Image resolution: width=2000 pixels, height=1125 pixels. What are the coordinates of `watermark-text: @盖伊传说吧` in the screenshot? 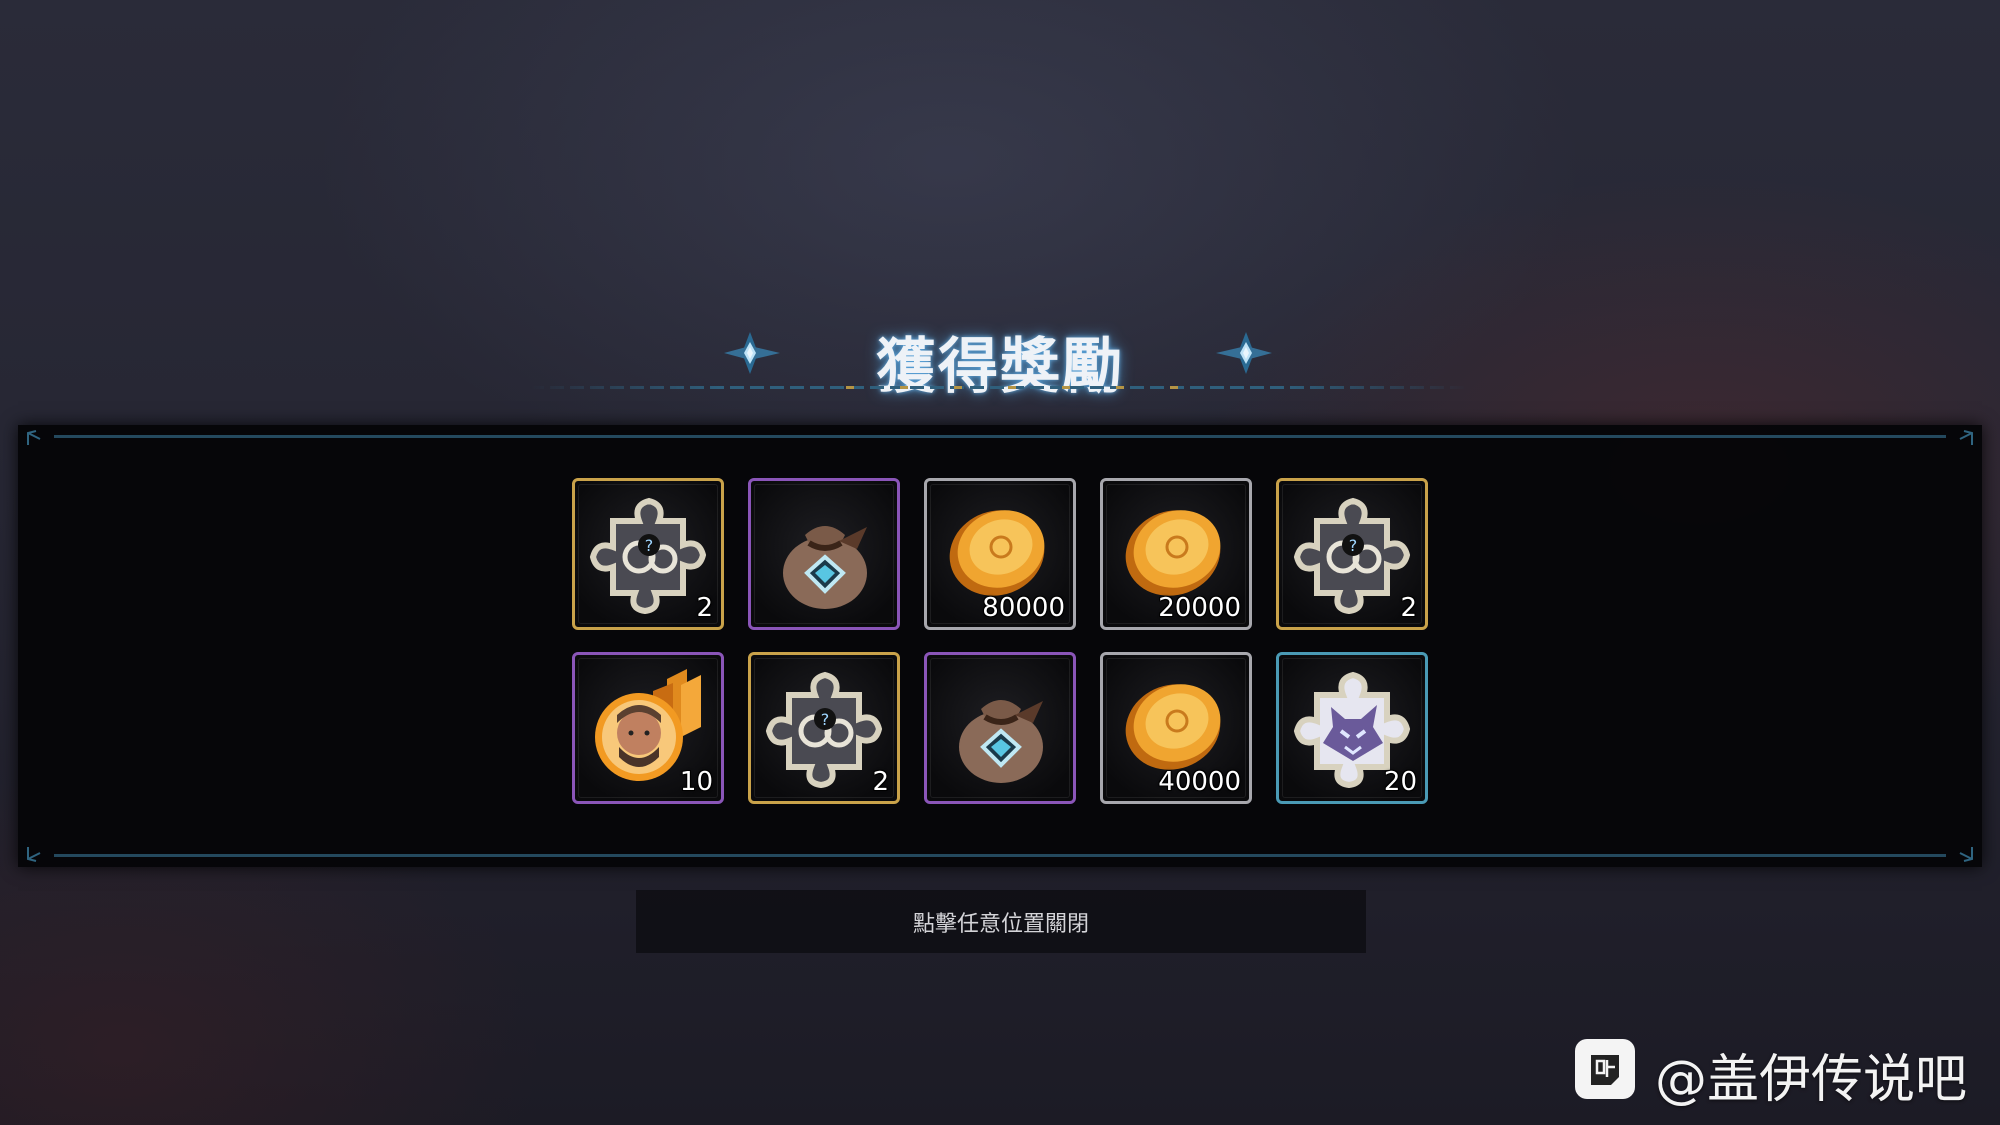 It's located at (1811, 1080).